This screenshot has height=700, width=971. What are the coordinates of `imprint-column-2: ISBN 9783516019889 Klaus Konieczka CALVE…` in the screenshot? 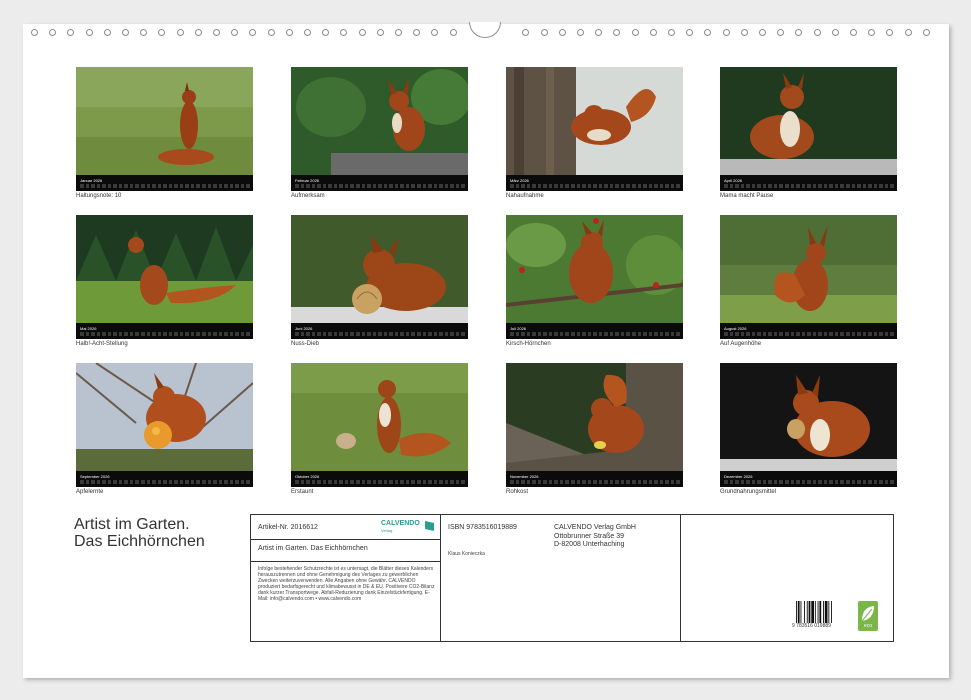 It's located at (561, 578).